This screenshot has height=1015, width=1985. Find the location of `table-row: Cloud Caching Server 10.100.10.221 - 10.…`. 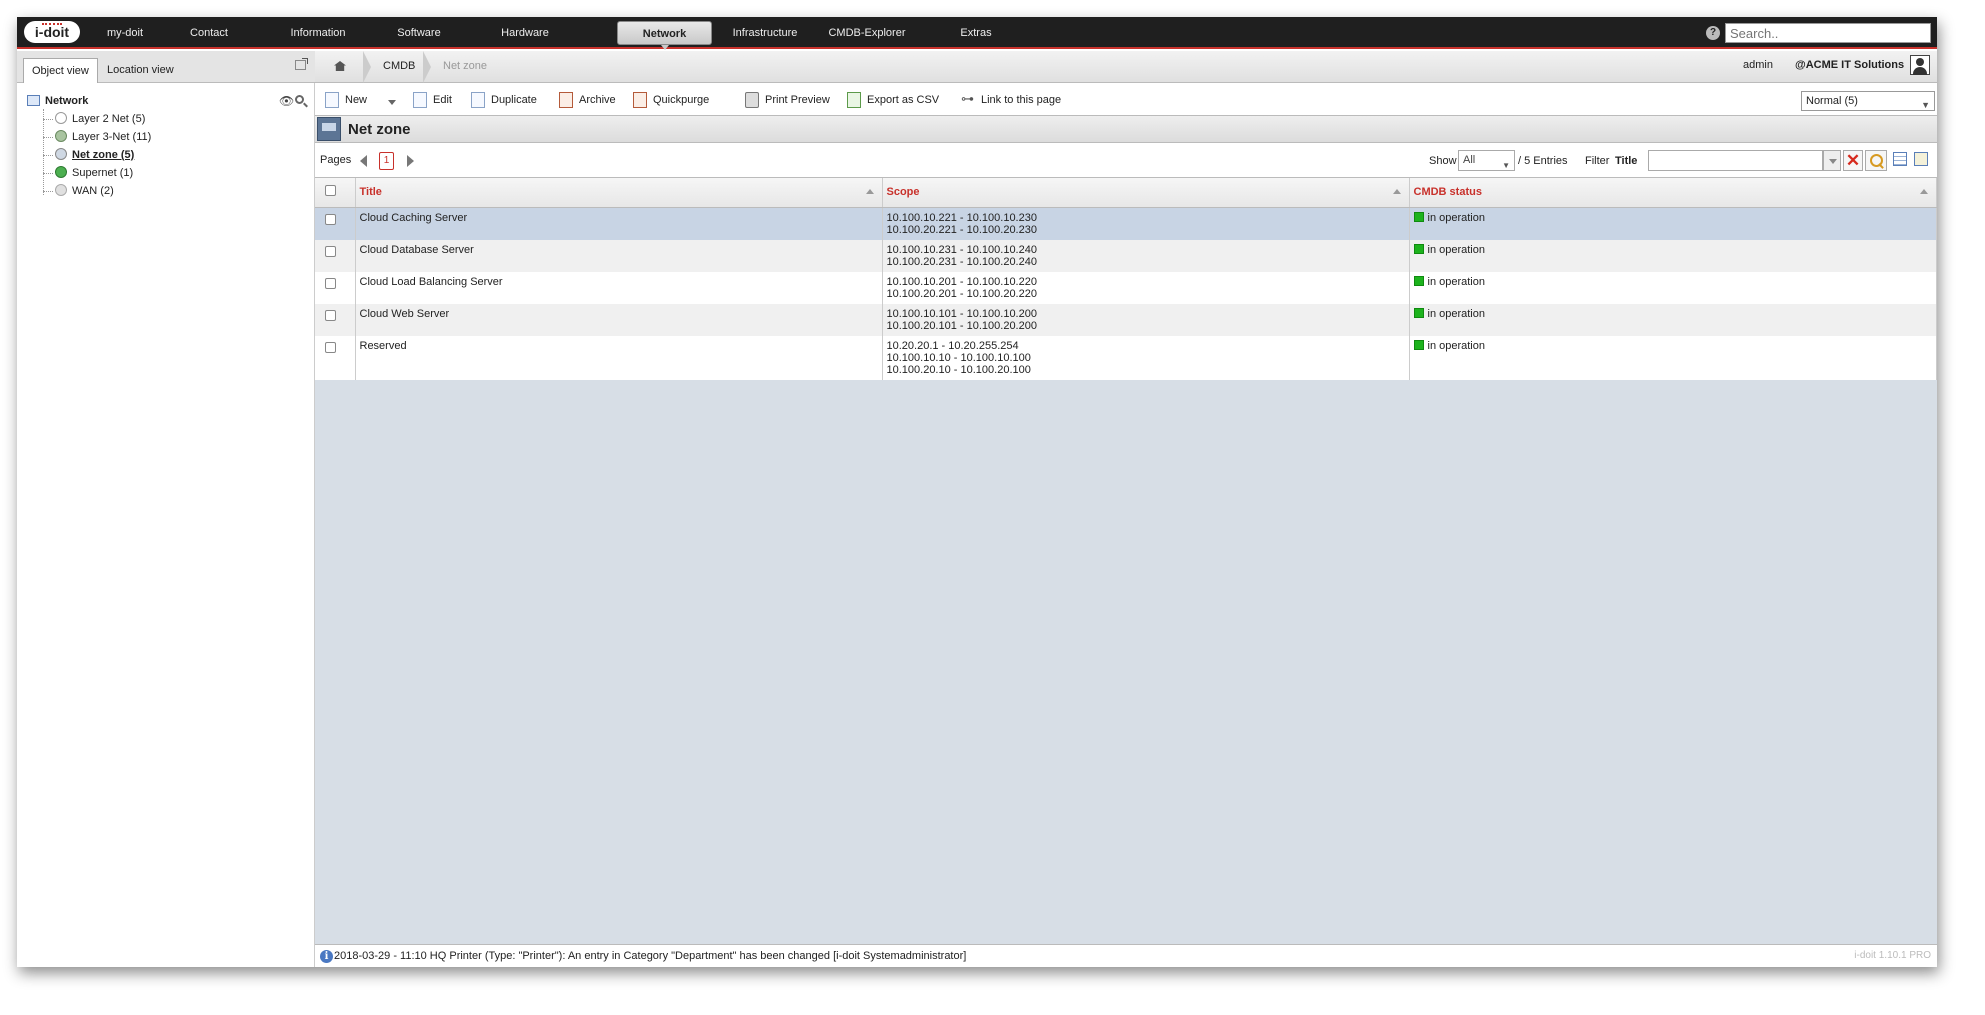

table-row: Cloud Caching Server 10.100.10.221 - 10.… is located at coordinates (1126, 223).